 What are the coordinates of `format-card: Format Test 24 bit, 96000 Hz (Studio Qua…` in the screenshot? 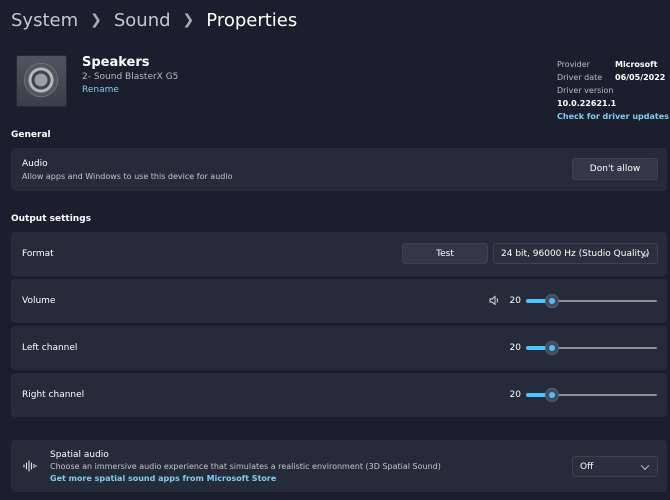 It's located at (339, 254).